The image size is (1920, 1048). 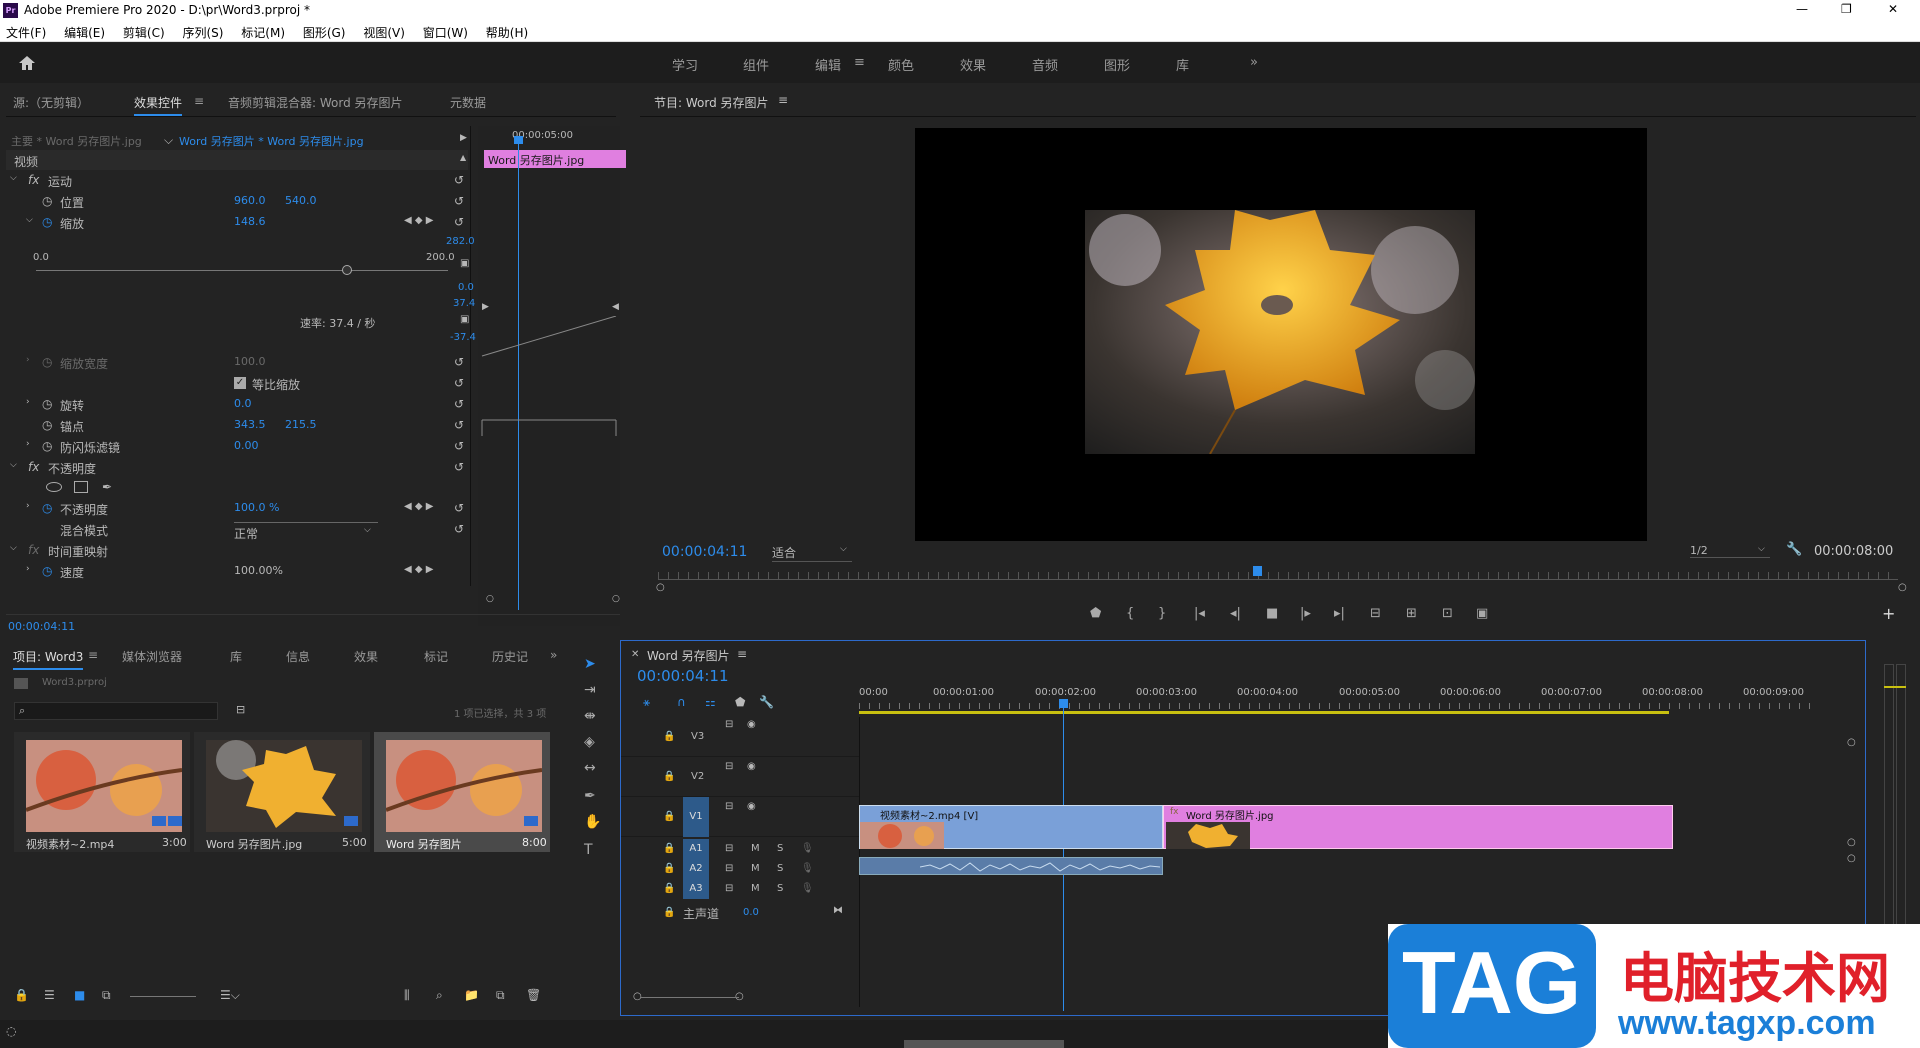 What do you see at coordinates (1846, 9) in the screenshot?
I see `restore-button: ❐` at bounding box center [1846, 9].